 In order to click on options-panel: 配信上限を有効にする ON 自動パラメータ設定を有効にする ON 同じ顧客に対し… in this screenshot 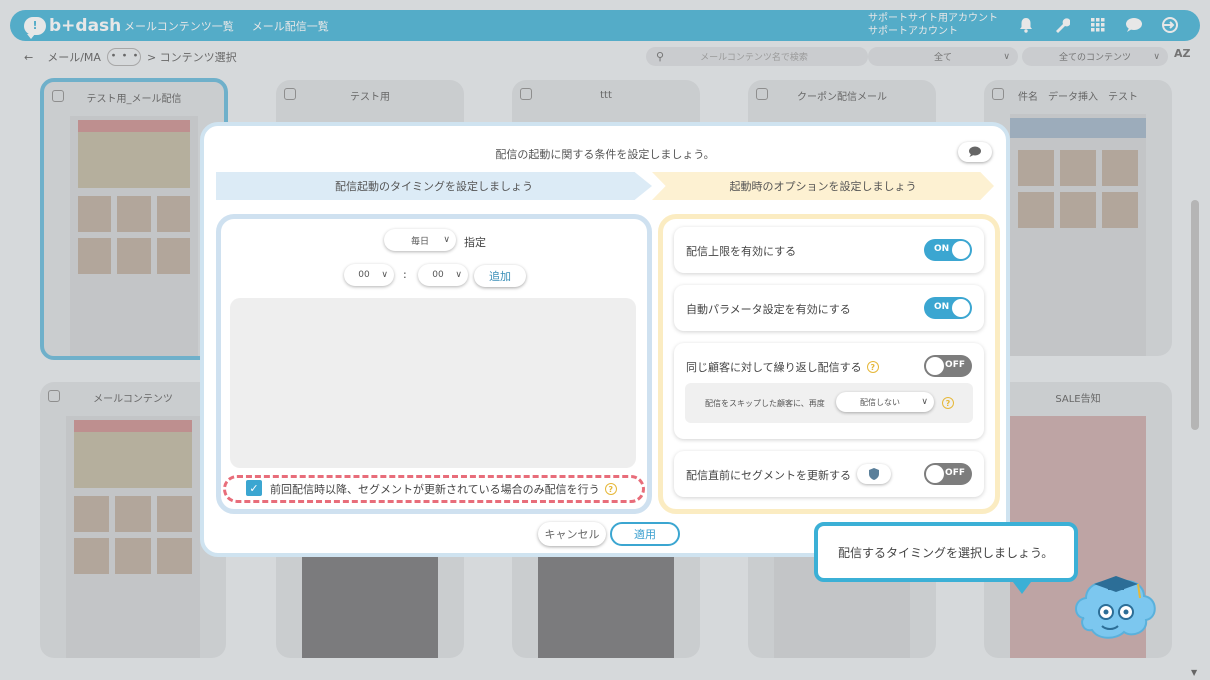, I will do `click(829, 364)`.